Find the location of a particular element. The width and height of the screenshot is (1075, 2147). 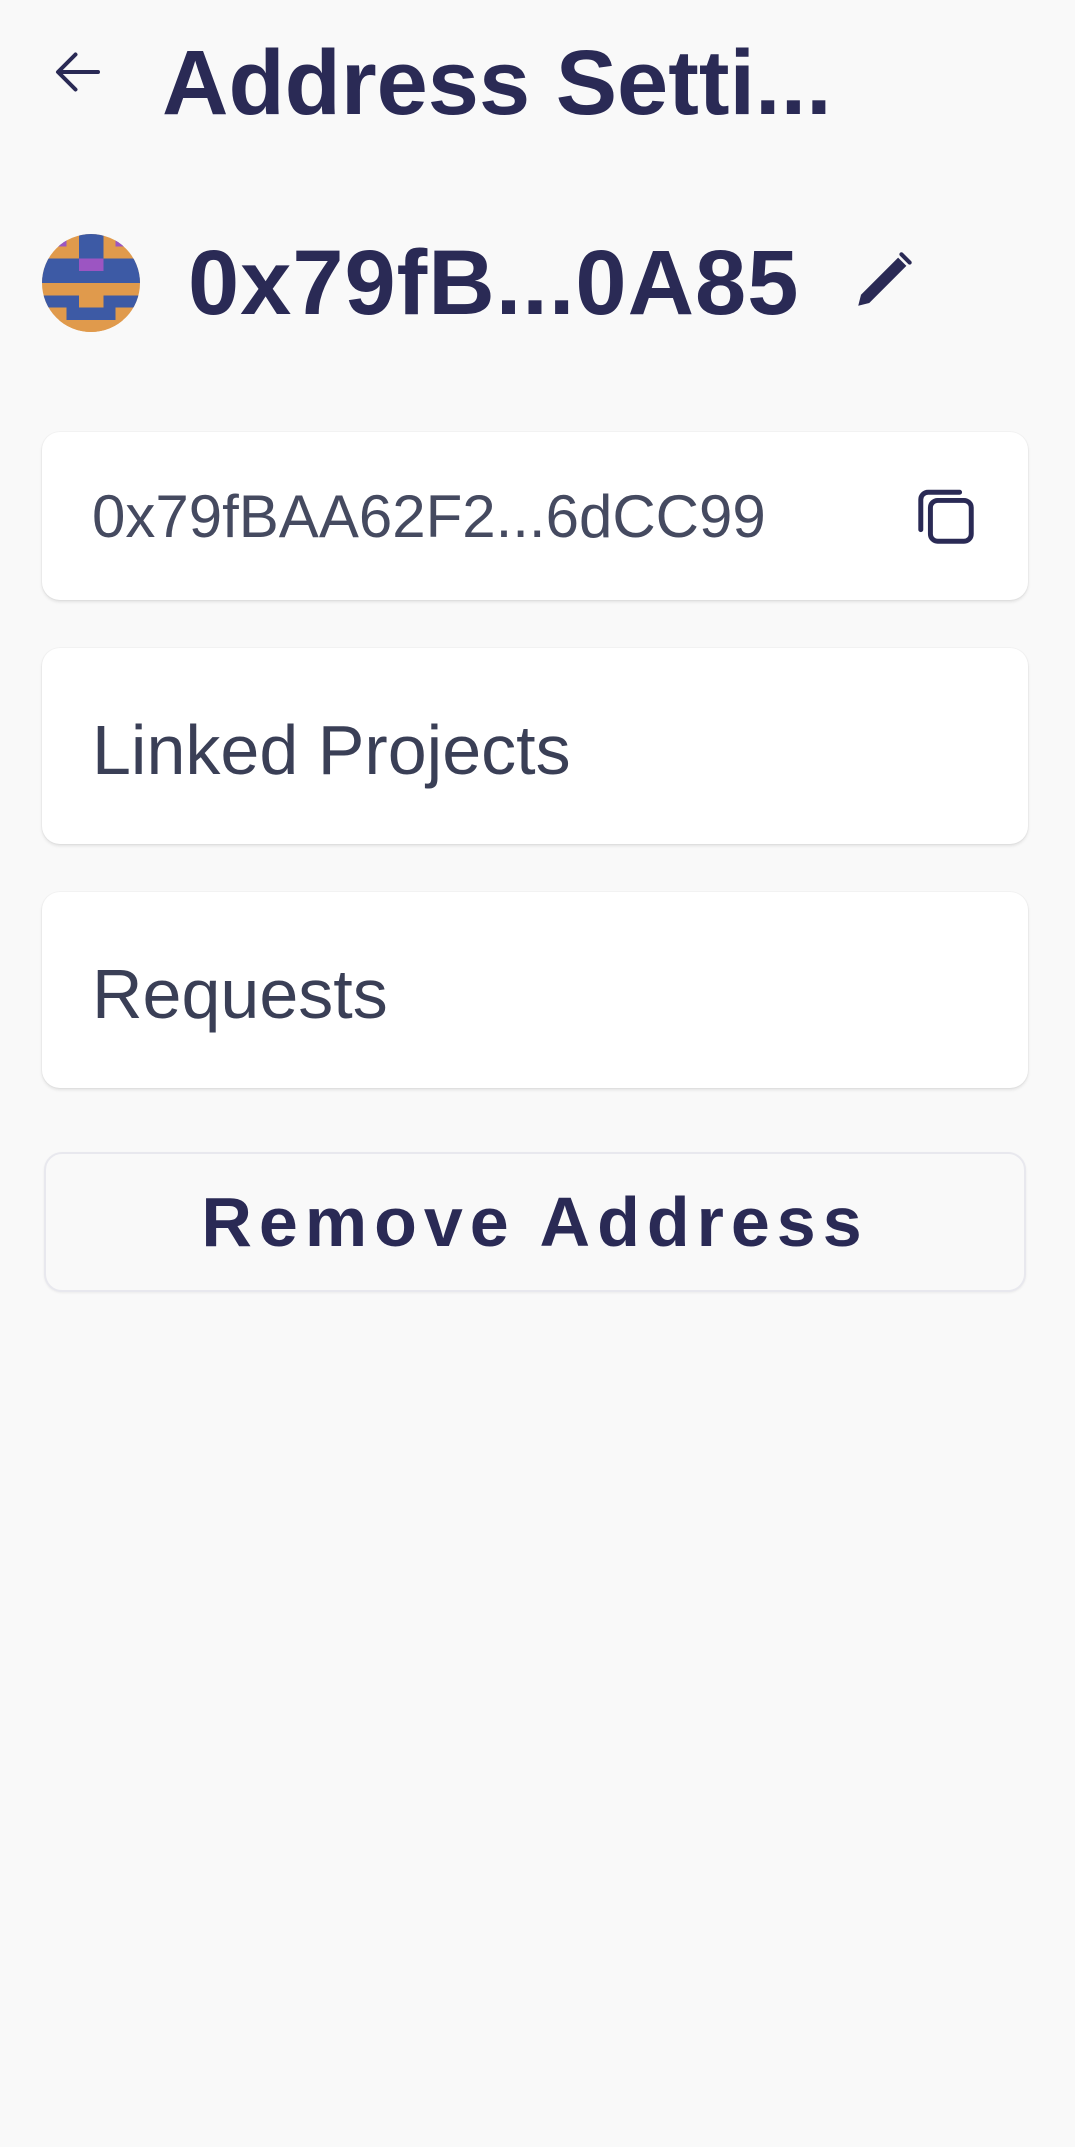

linked-projects-item: Linked Projects is located at coordinates (535, 746).